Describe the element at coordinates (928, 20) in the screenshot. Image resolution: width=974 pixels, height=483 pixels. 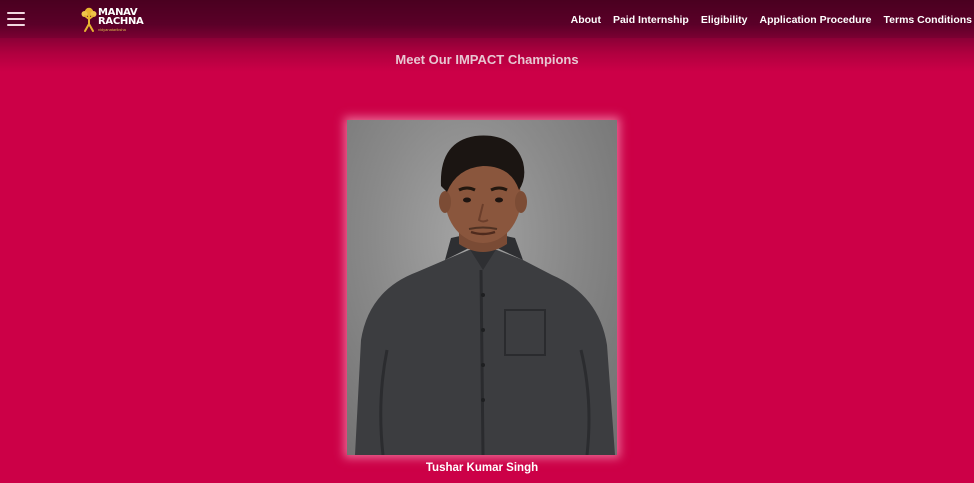
I see `nav-terms-conditions: Terms Conditions` at that location.